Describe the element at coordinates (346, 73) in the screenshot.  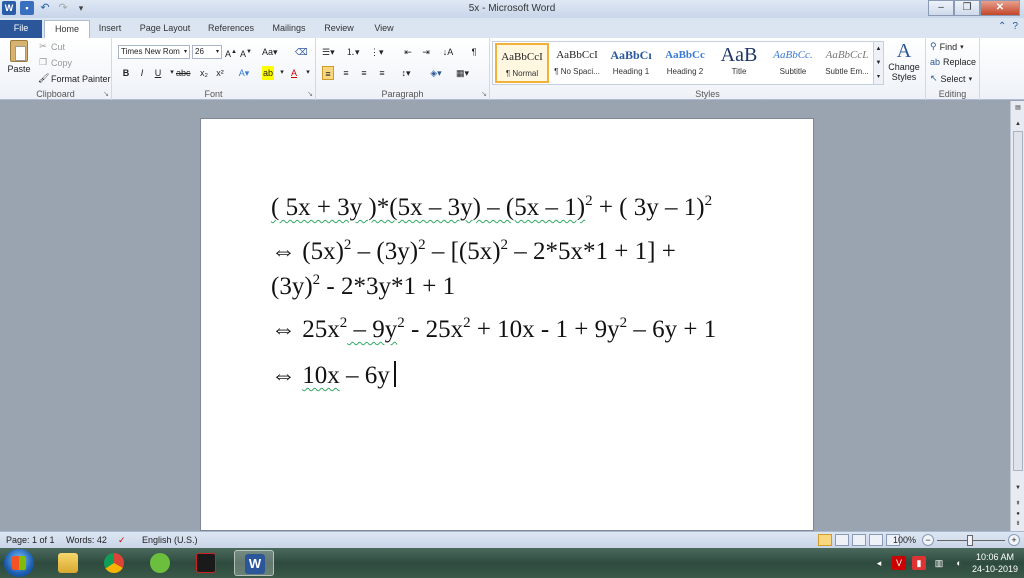
I see `align-center-icon: ≡` at that location.